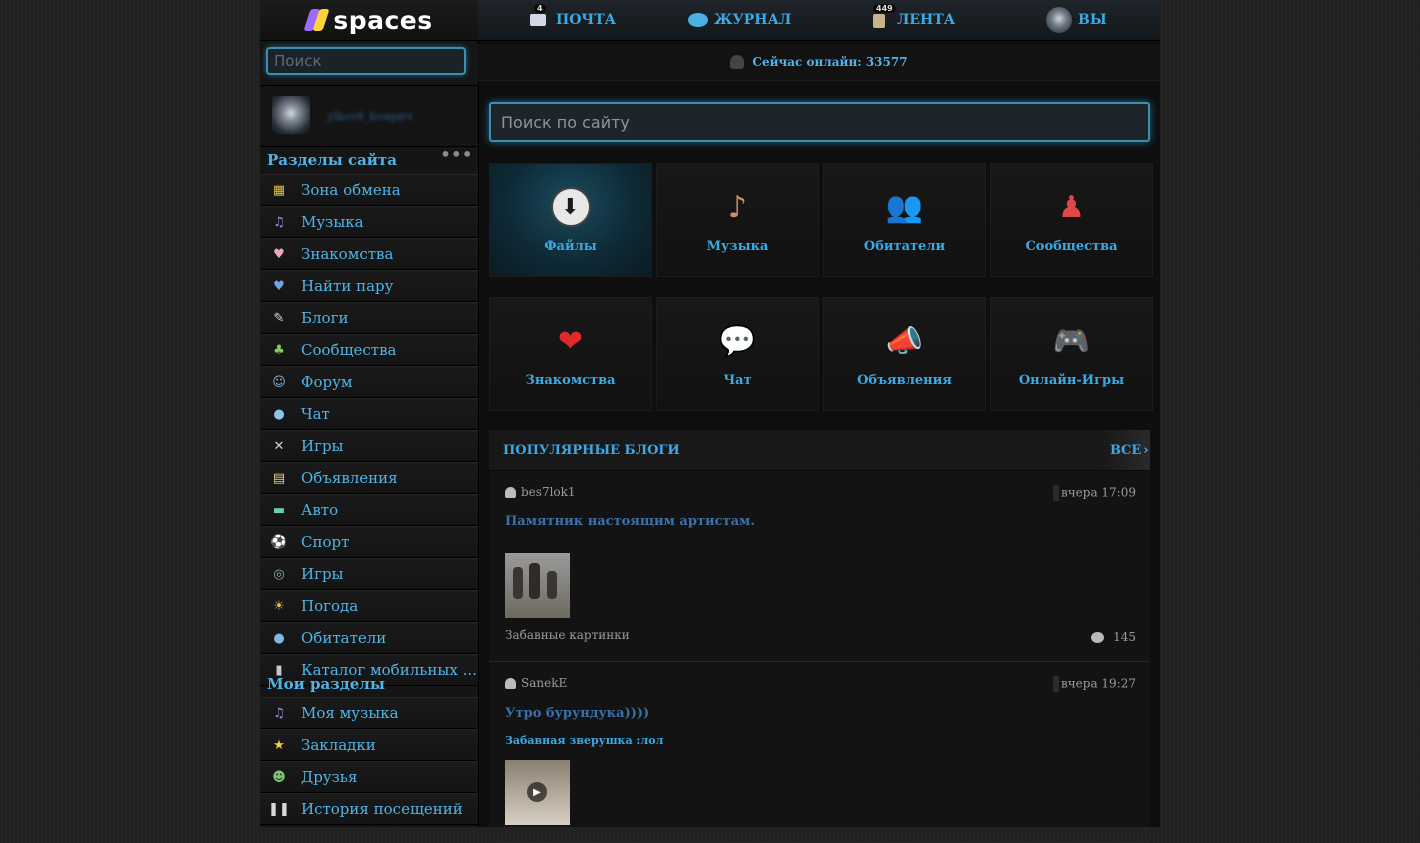 The width and height of the screenshot is (1420, 843). What do you see at coordinates (567, 635) in the screenshot?
I see `post-category: Забавные картинки` at bounding box center [567, 635].